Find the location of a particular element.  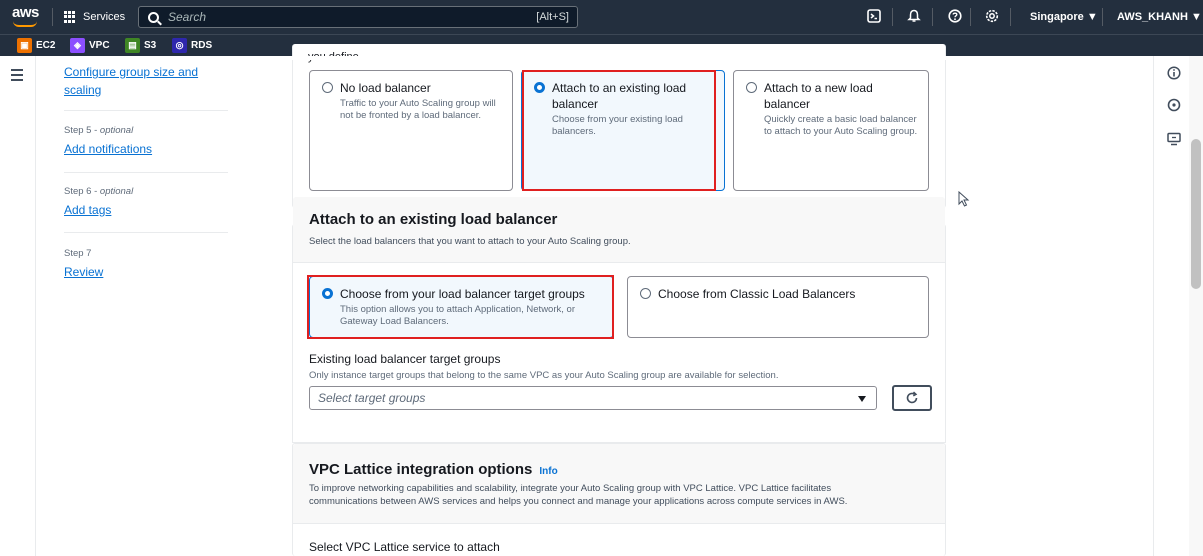

settings-gear-icon is located at coordinates (992, 17).